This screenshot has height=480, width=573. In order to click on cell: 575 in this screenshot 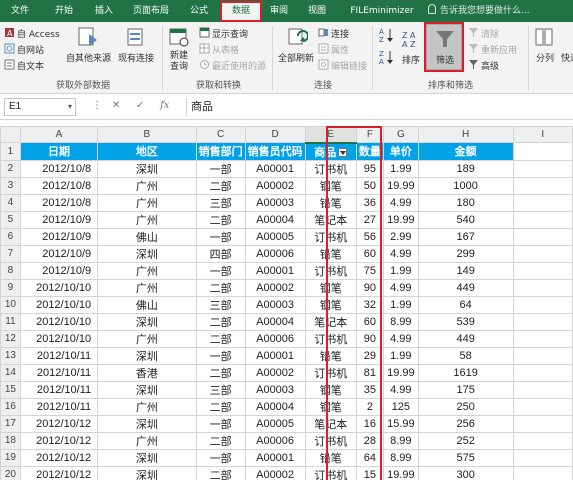, I will do `click(465, 457)`.